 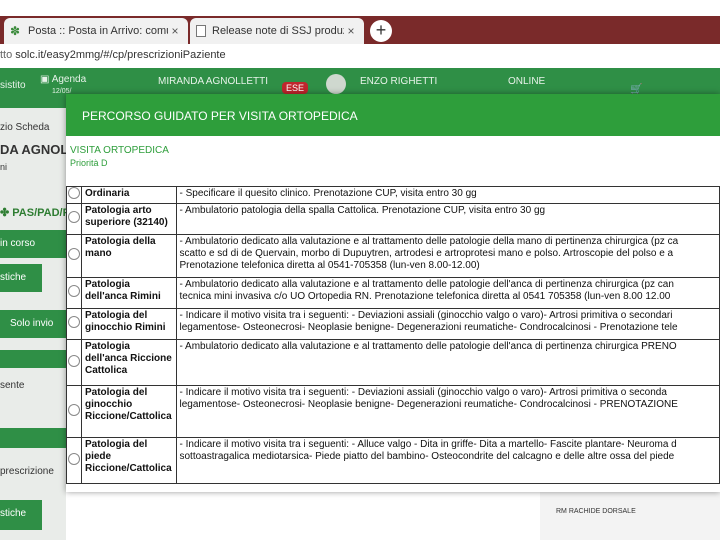 I want to click on new-tab-button: +, so click(x=381, y=31).